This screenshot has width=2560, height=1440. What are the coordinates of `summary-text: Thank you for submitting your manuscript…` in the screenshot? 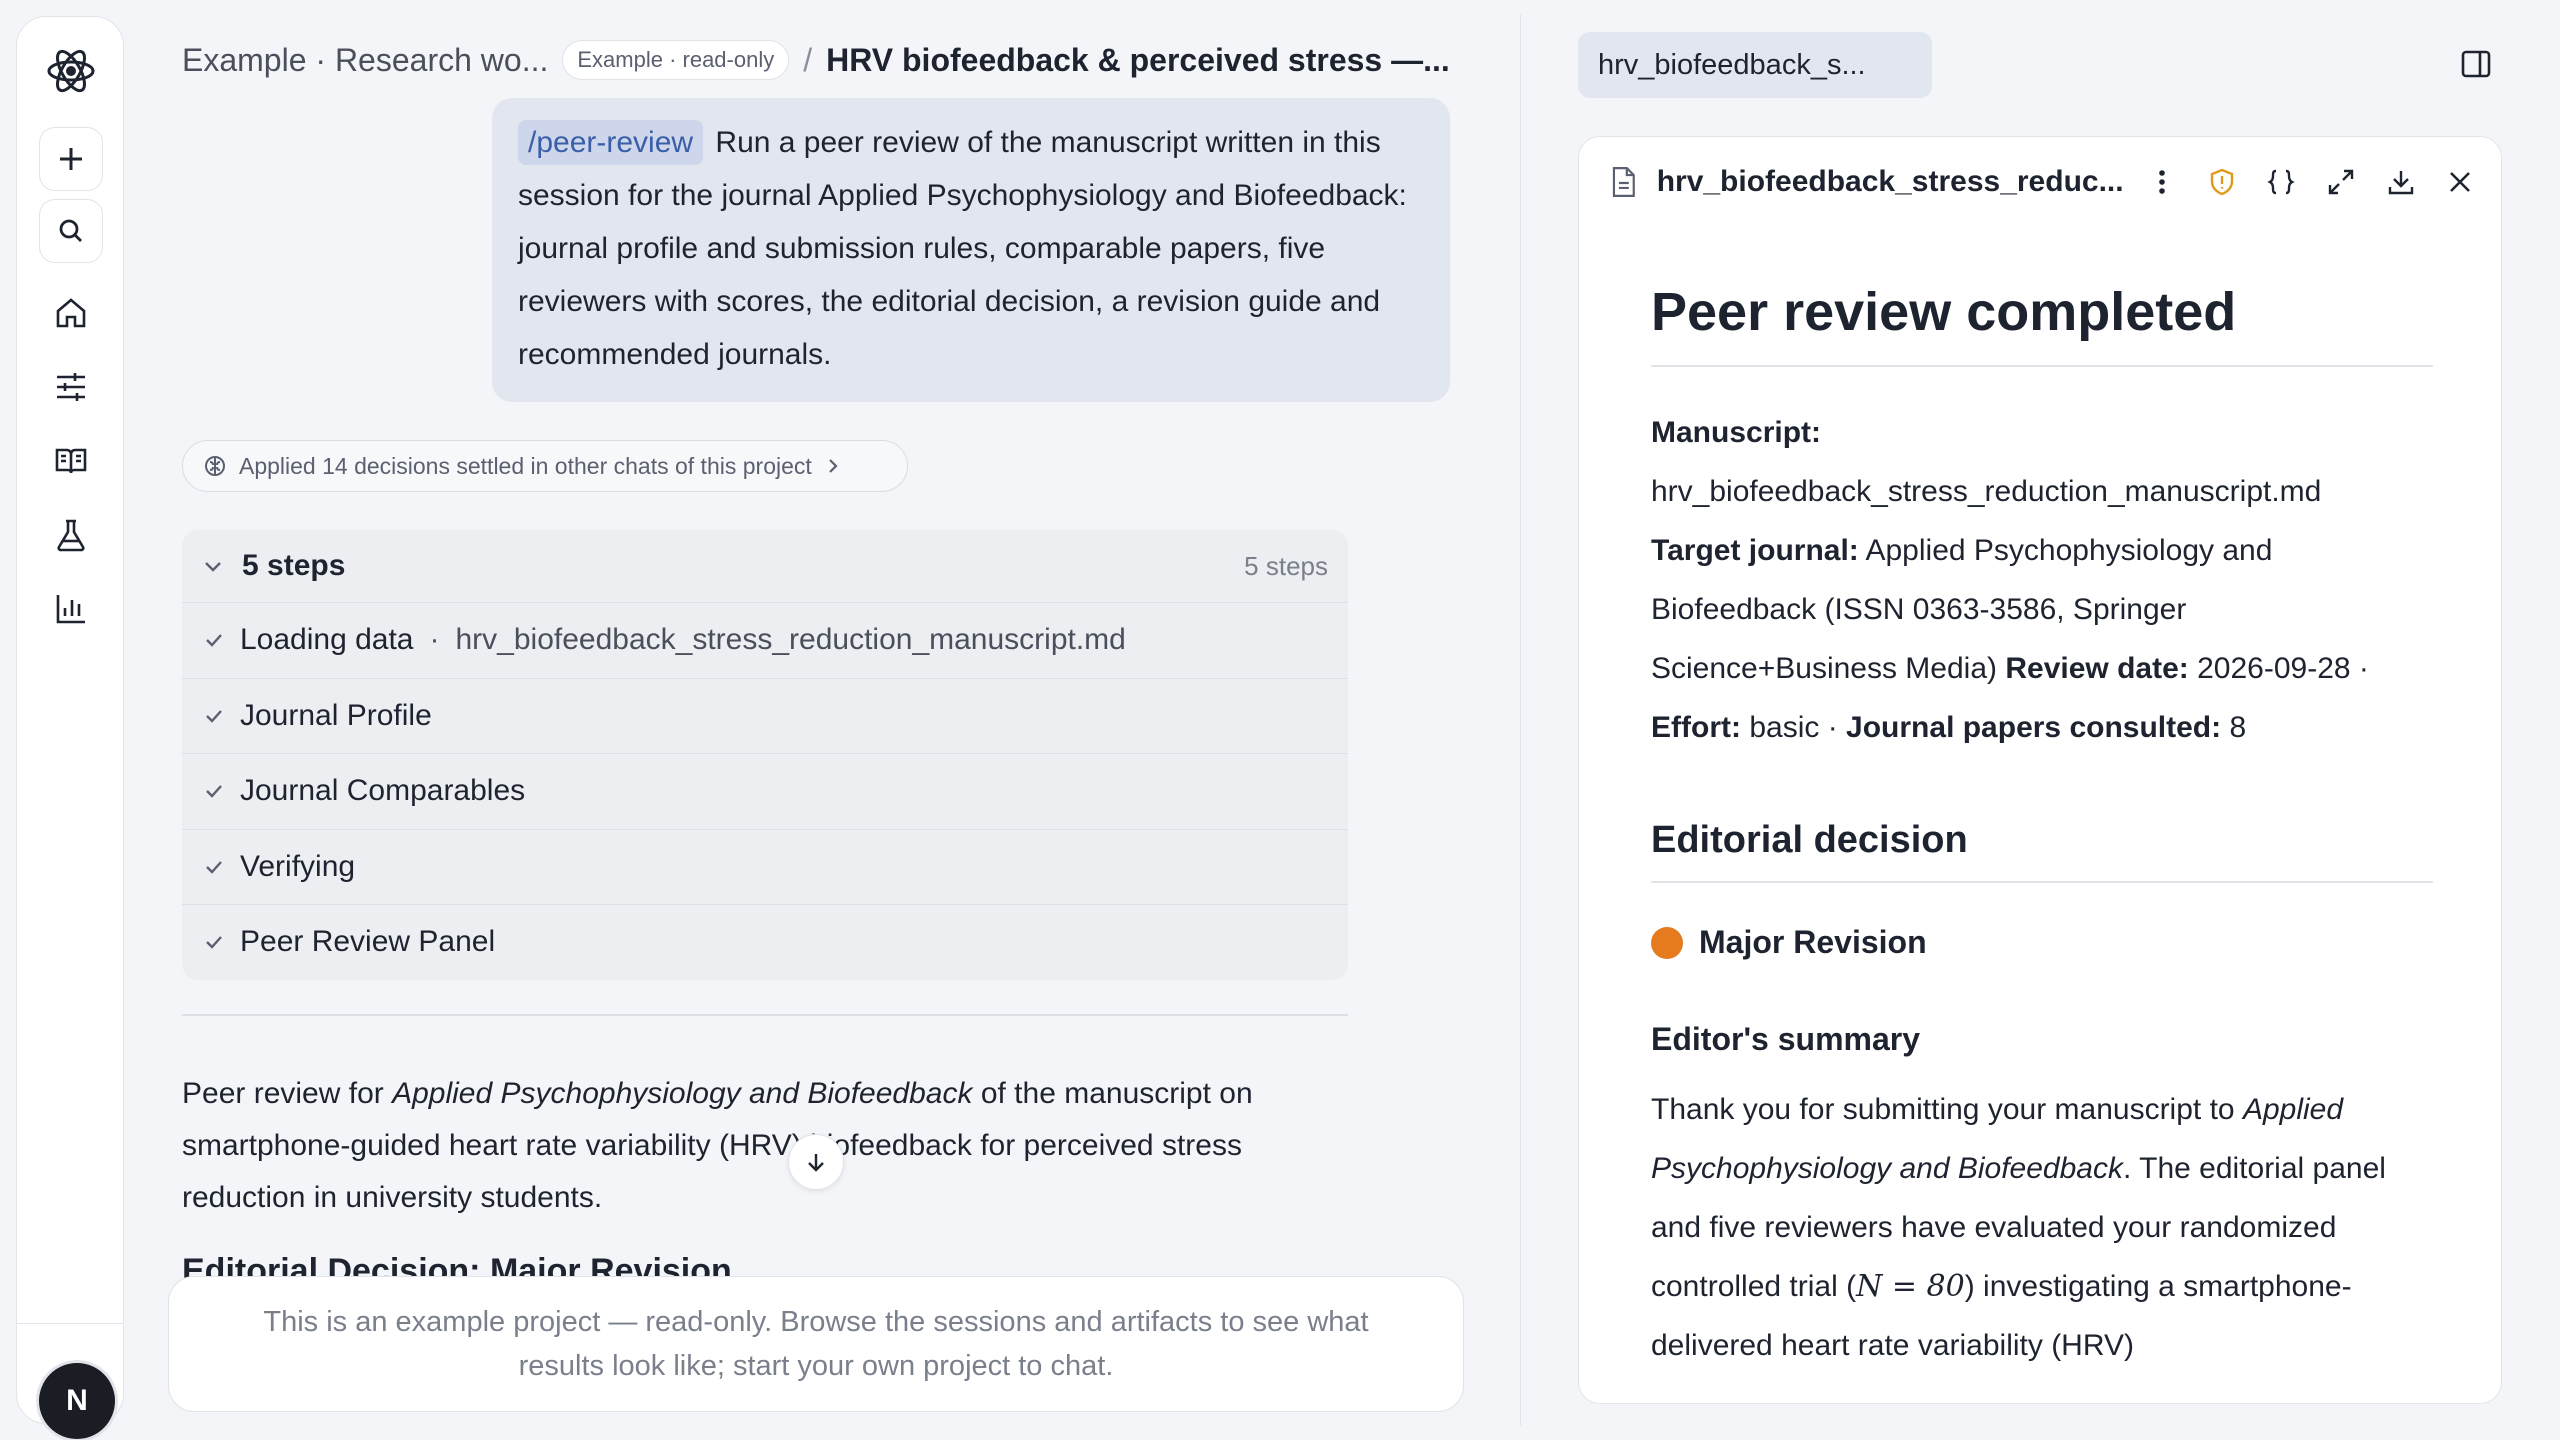 It's located at (2042, 1227).